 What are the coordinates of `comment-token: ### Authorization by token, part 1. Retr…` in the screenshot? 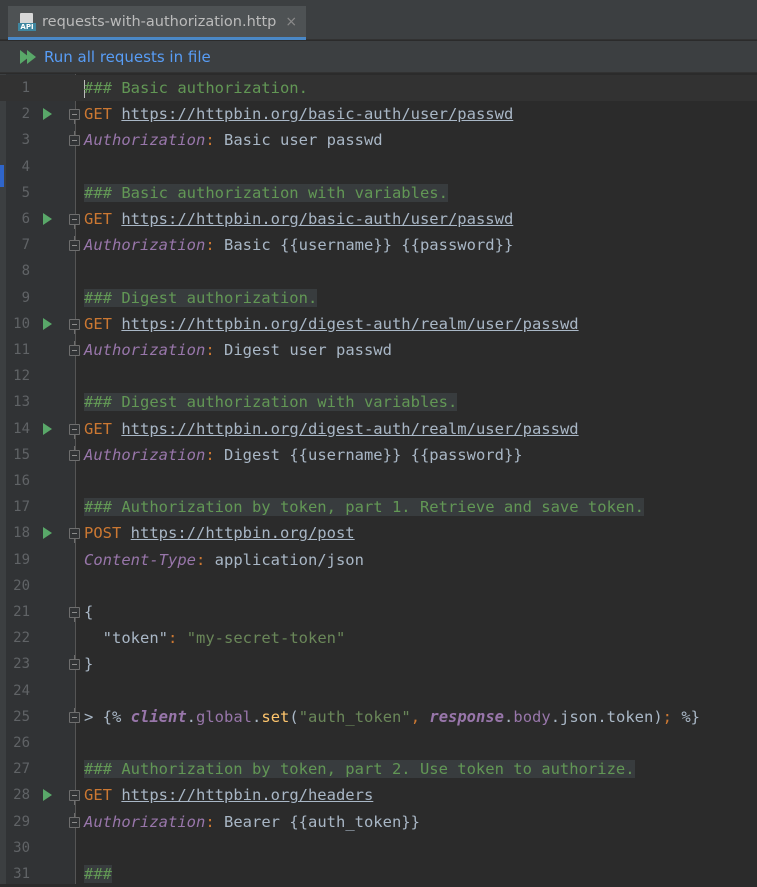 It's located at (364, 507).